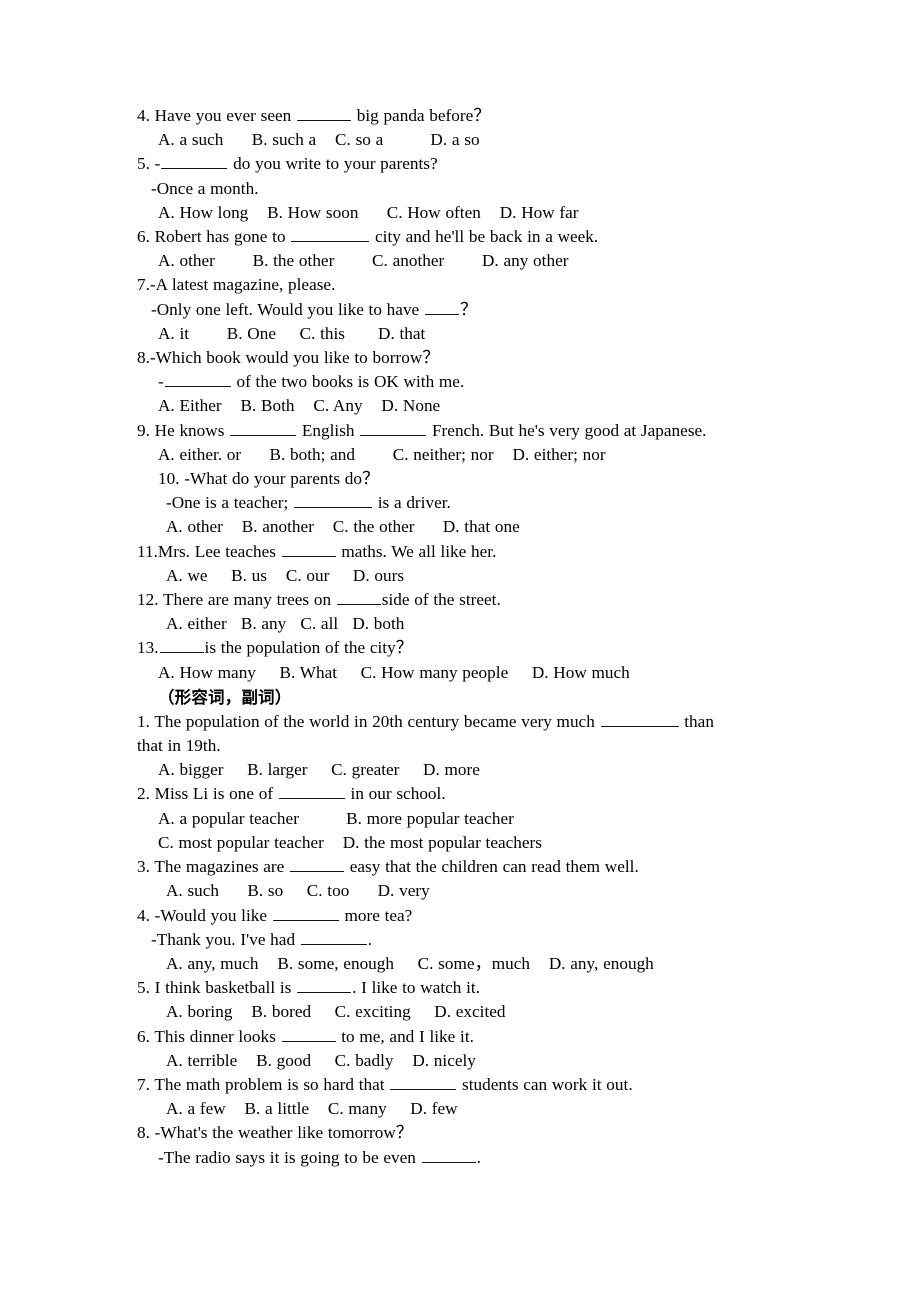 The height and width of the screenshot is (1302, 920). I want to click on dialogue-reply-a4: -Thank you. I've had ., so click(490, 940).